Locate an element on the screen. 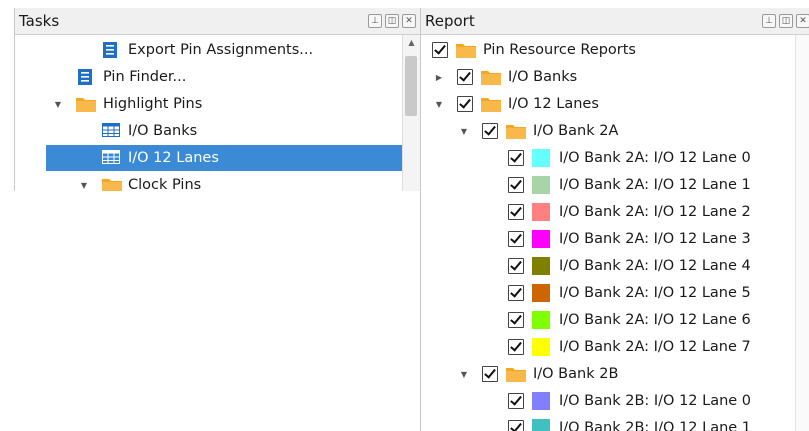 The height and width of the screenshot is (431, 809). report-item-label: I/O Bank 2B is located at coordinates (576, 374).